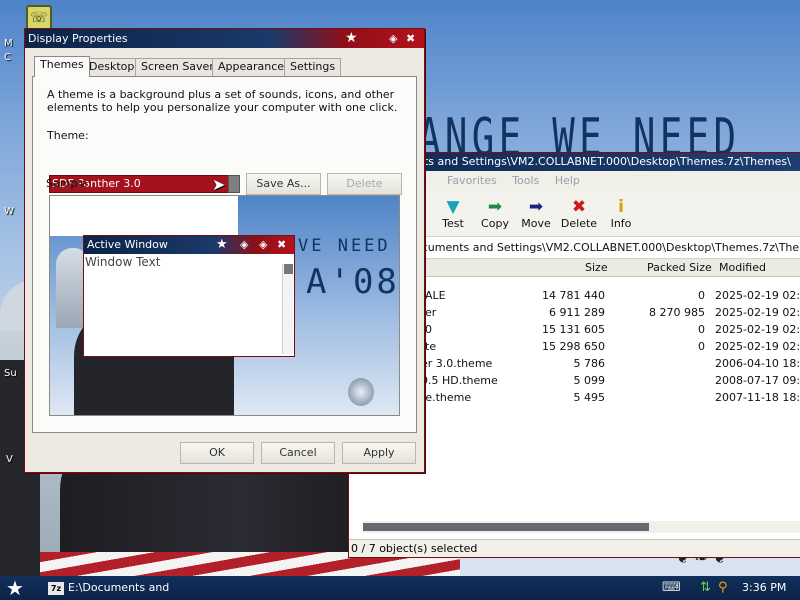 This screenshot has height=600, width=800. I want to click on file-name: te.theme, so click(446, 397).